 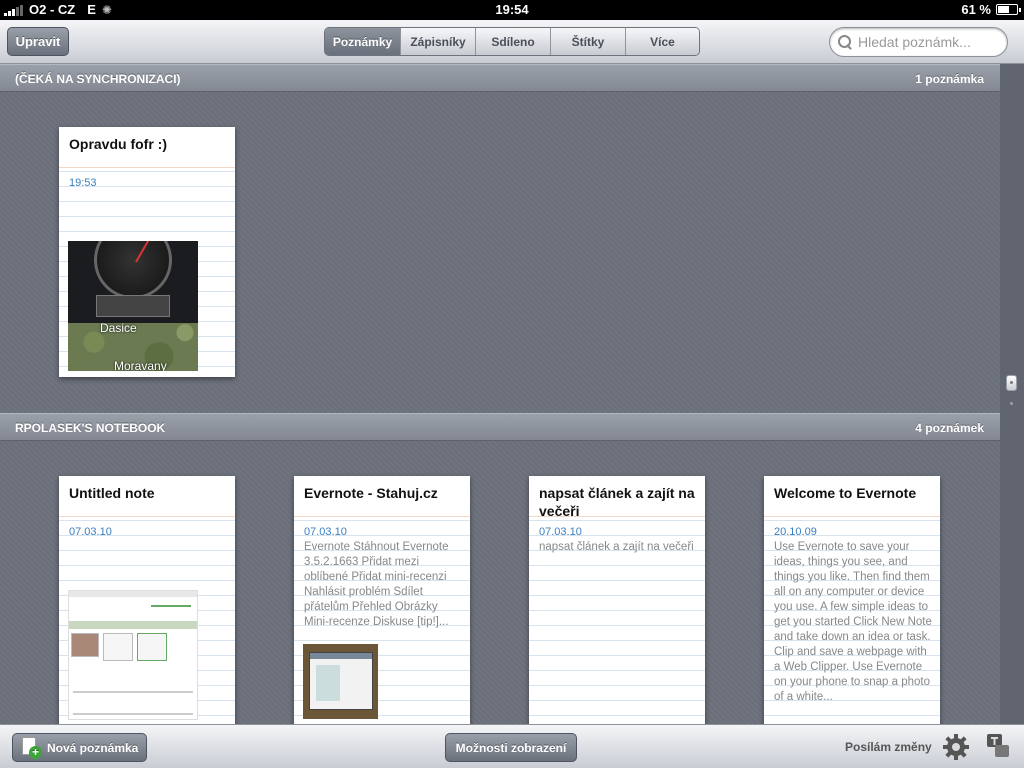 What do you see at coordinates (1011, 403) in the screenshot?
I see `page-indicator-dot` at bounding box center [1011, 403].